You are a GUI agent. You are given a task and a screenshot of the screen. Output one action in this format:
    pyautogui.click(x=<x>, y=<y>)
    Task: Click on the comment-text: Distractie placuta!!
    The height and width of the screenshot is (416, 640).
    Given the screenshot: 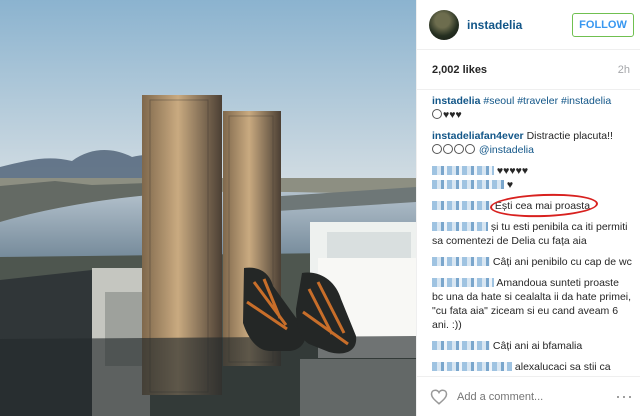 What is the action you would take?
    pyautogui.click(x=569, y=136)
    